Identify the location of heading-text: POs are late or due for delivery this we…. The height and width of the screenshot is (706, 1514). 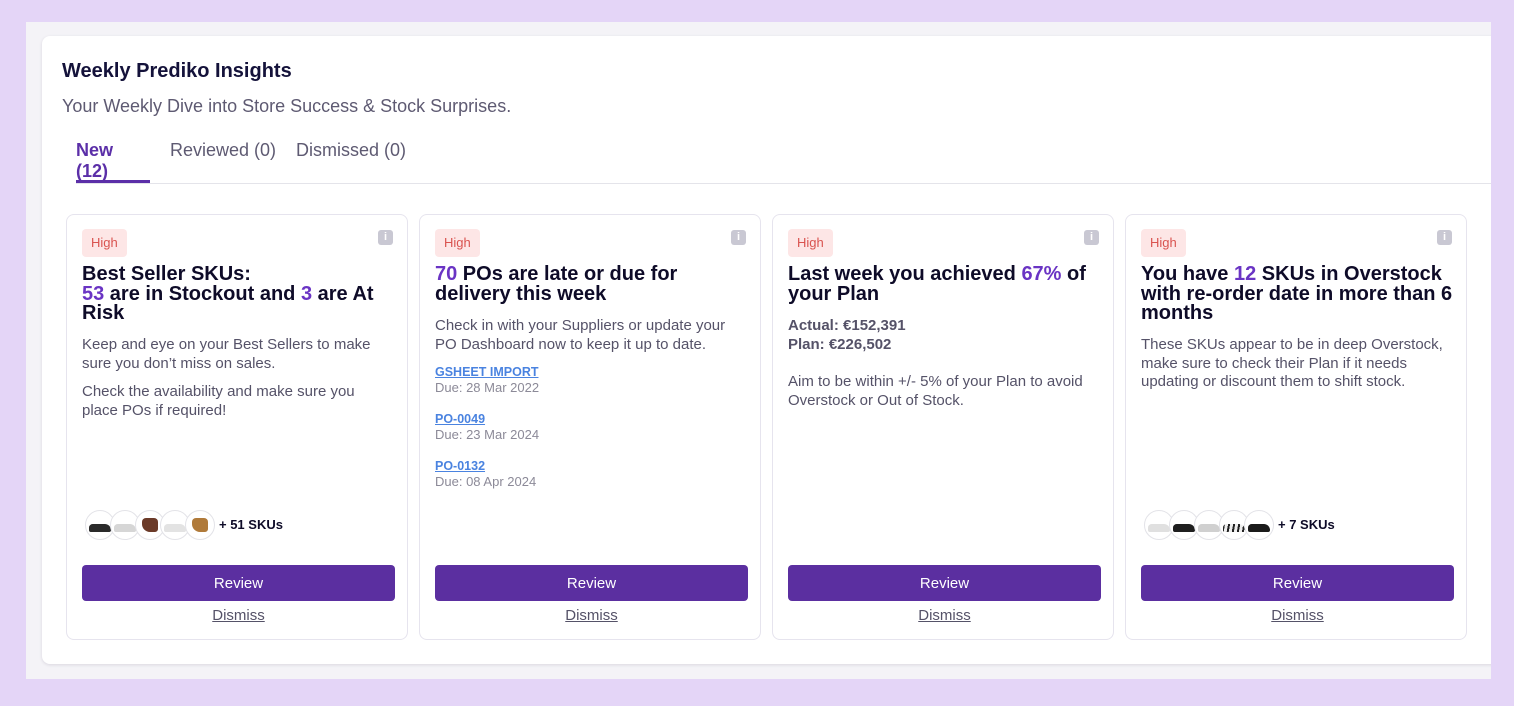
(556, 284).